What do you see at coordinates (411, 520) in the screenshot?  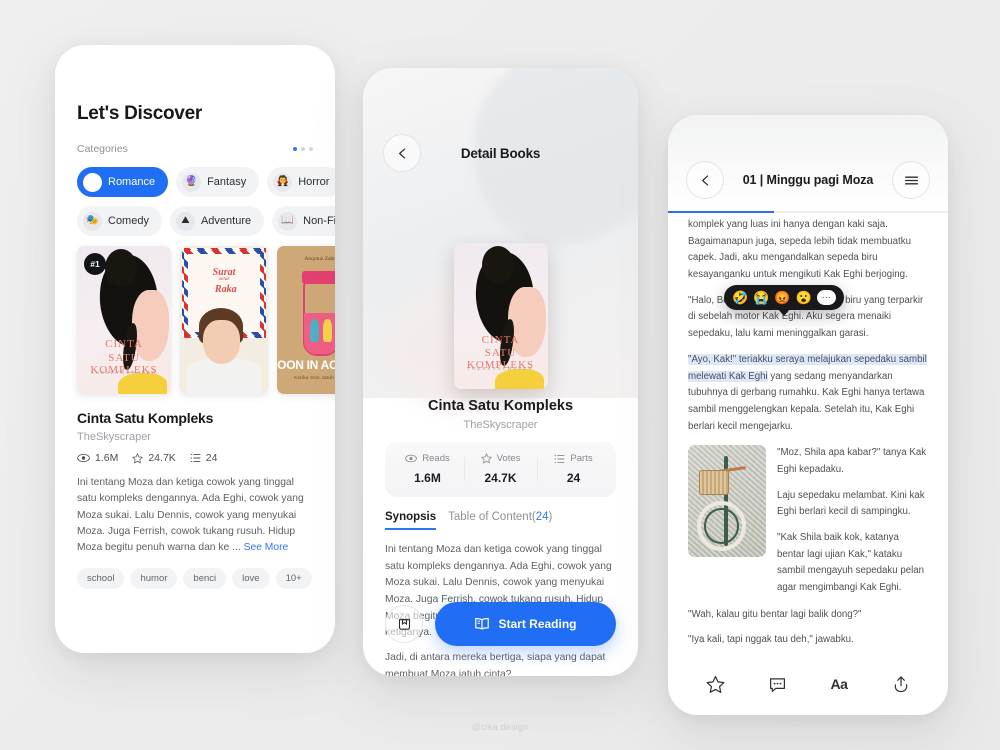 I see `tab-synopsis: Synopsis` at bounding box center [411, 520].